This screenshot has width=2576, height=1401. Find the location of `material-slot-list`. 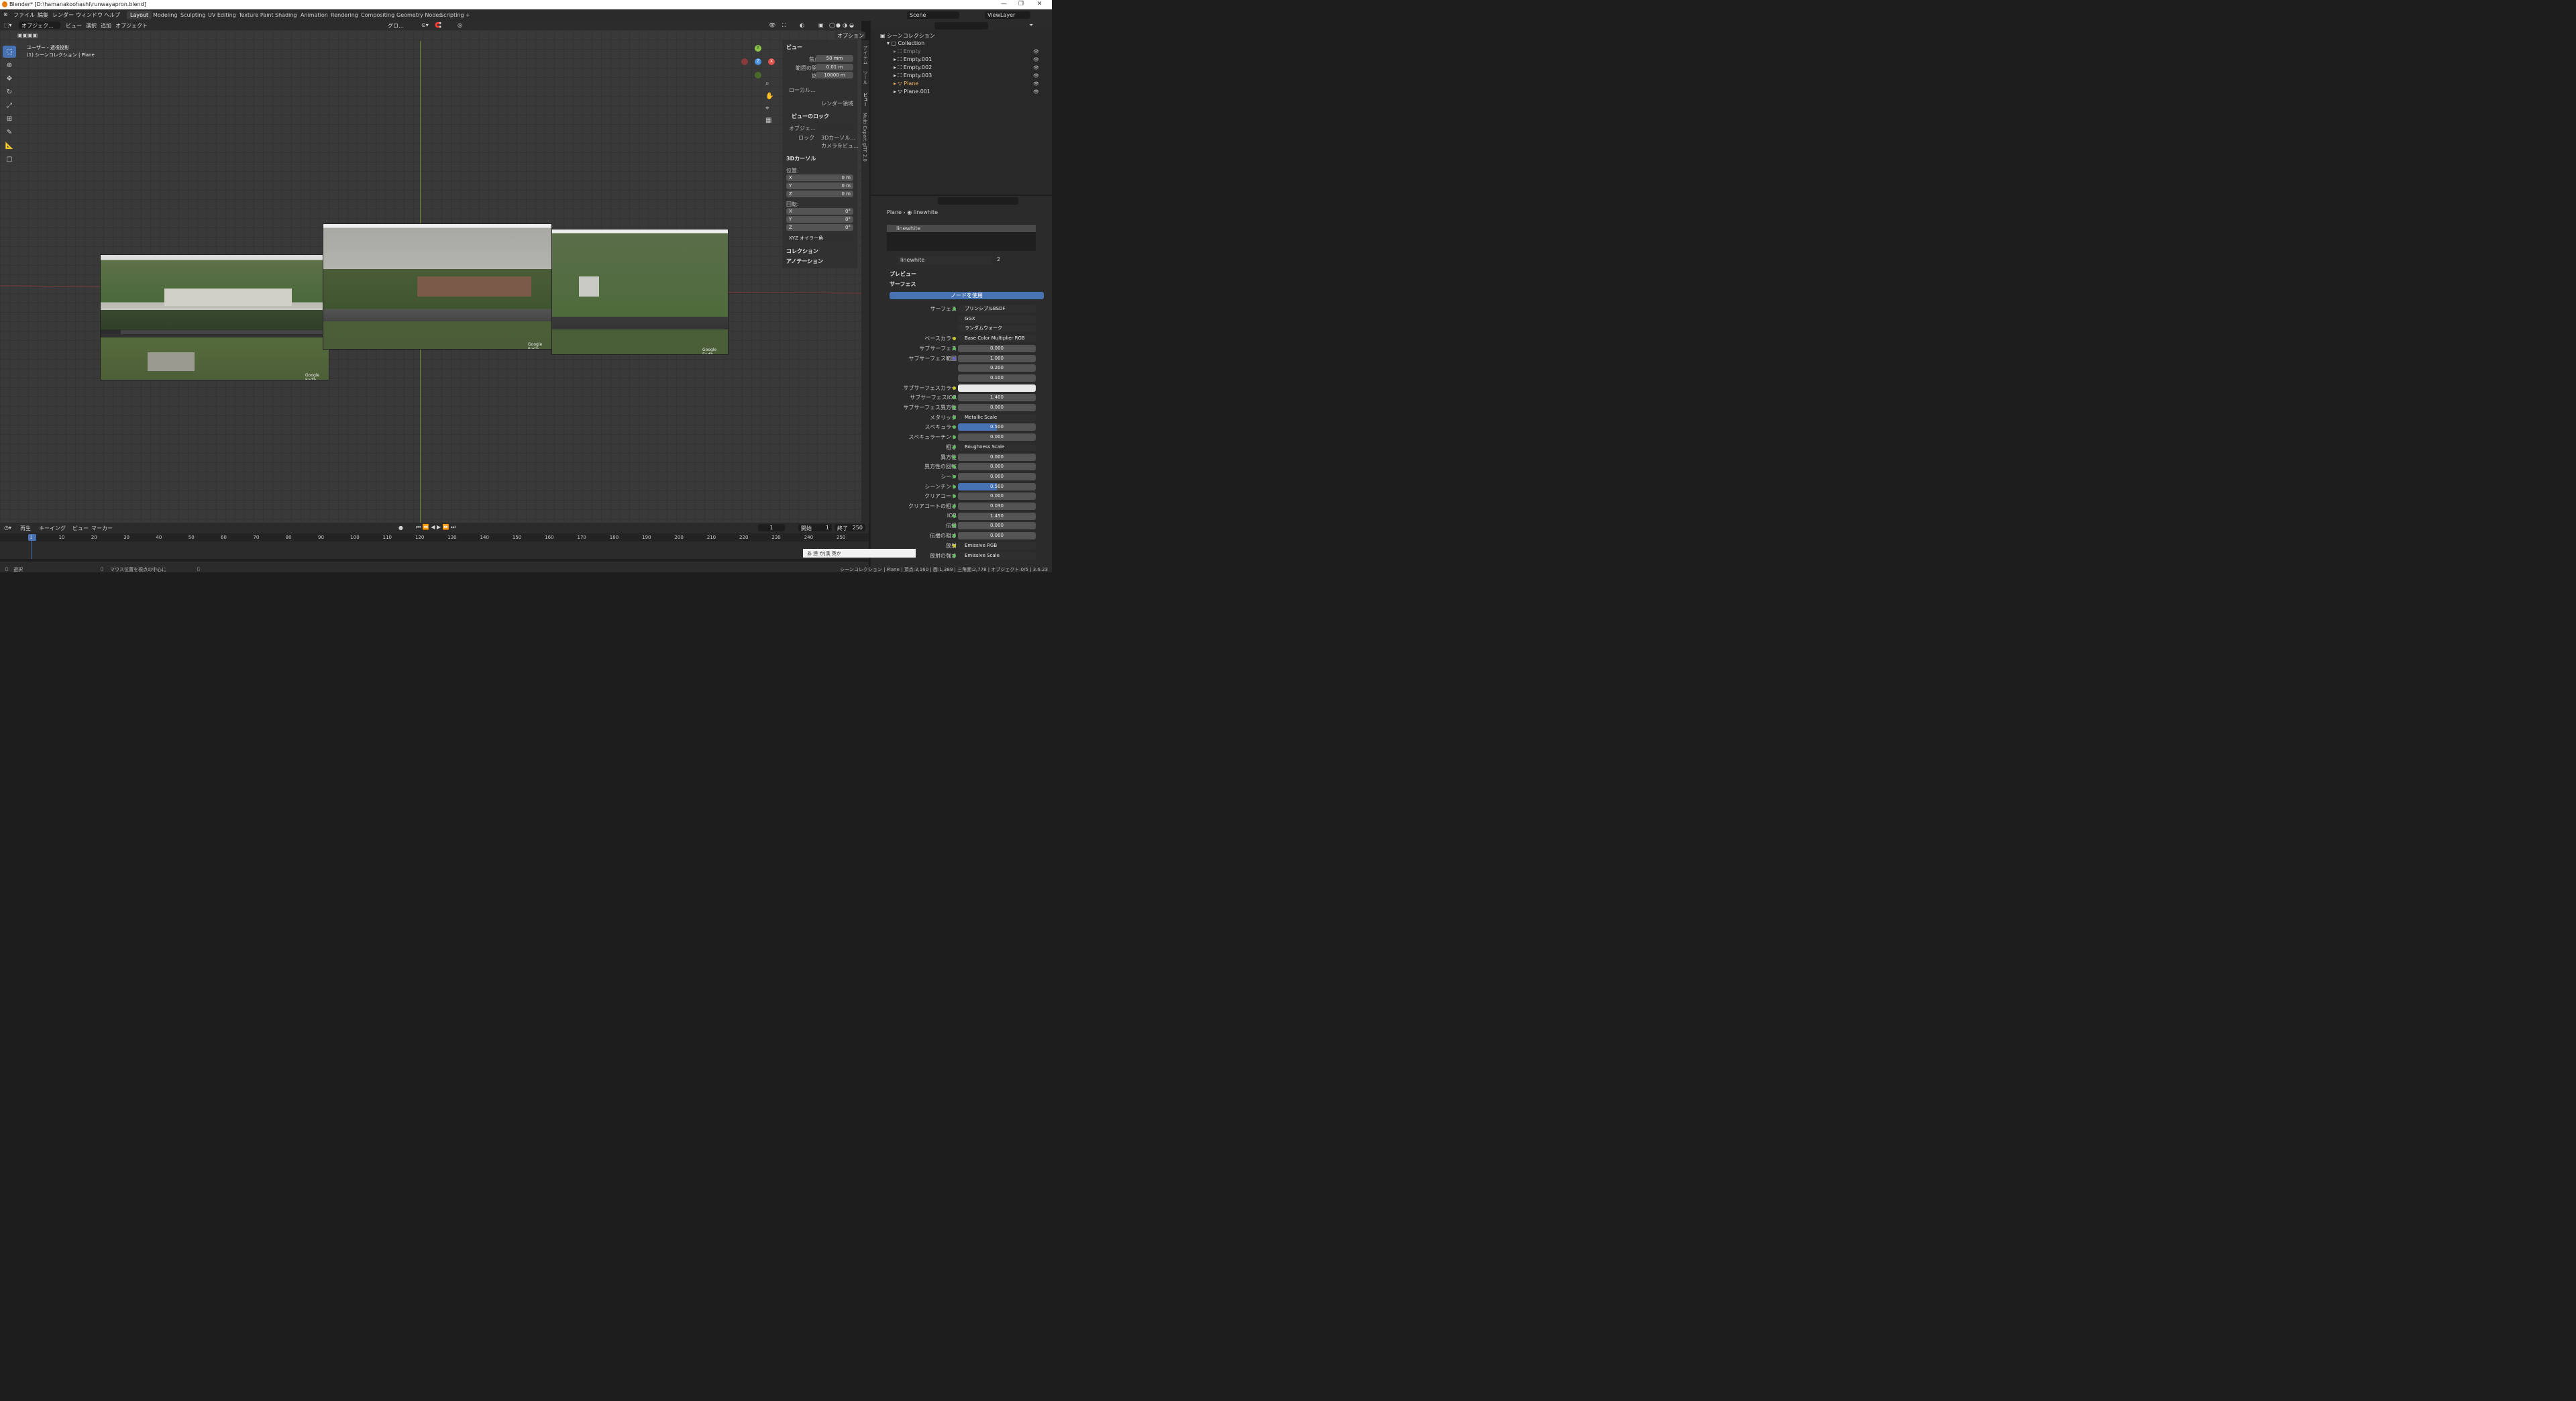

material-slot-list is located at coordinates (961, 242).